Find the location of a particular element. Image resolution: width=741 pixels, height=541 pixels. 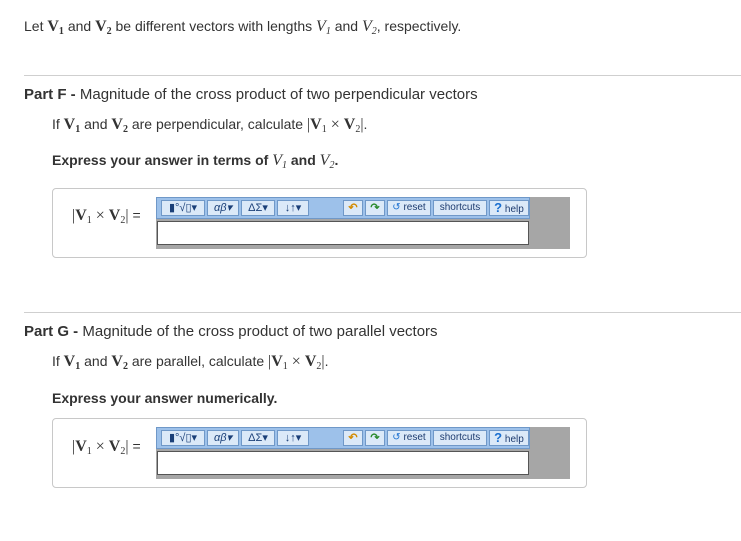

part-g-instructions: Express your answer numerically. is located at coordinates (165, 398).